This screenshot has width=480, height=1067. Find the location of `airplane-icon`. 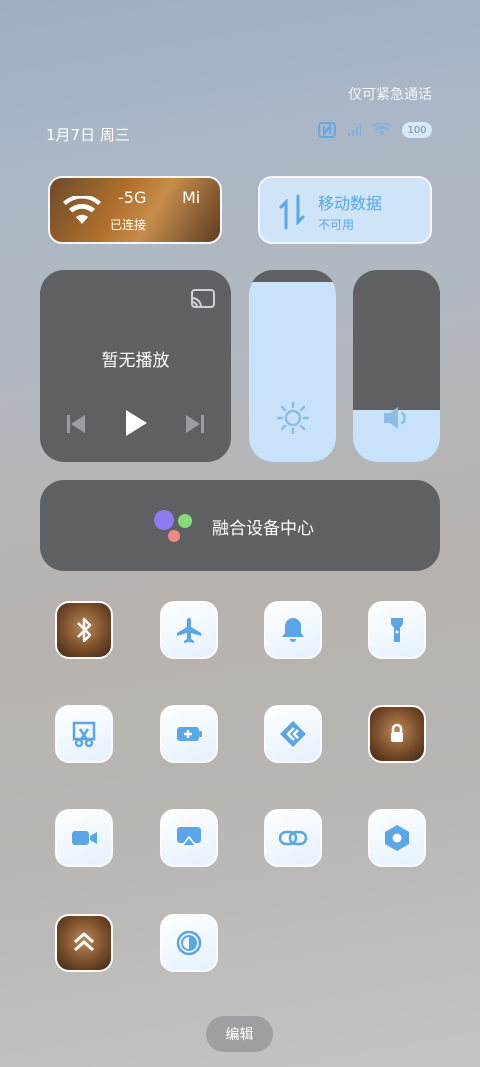

airplane-icon is located at coordinates (189, 630).